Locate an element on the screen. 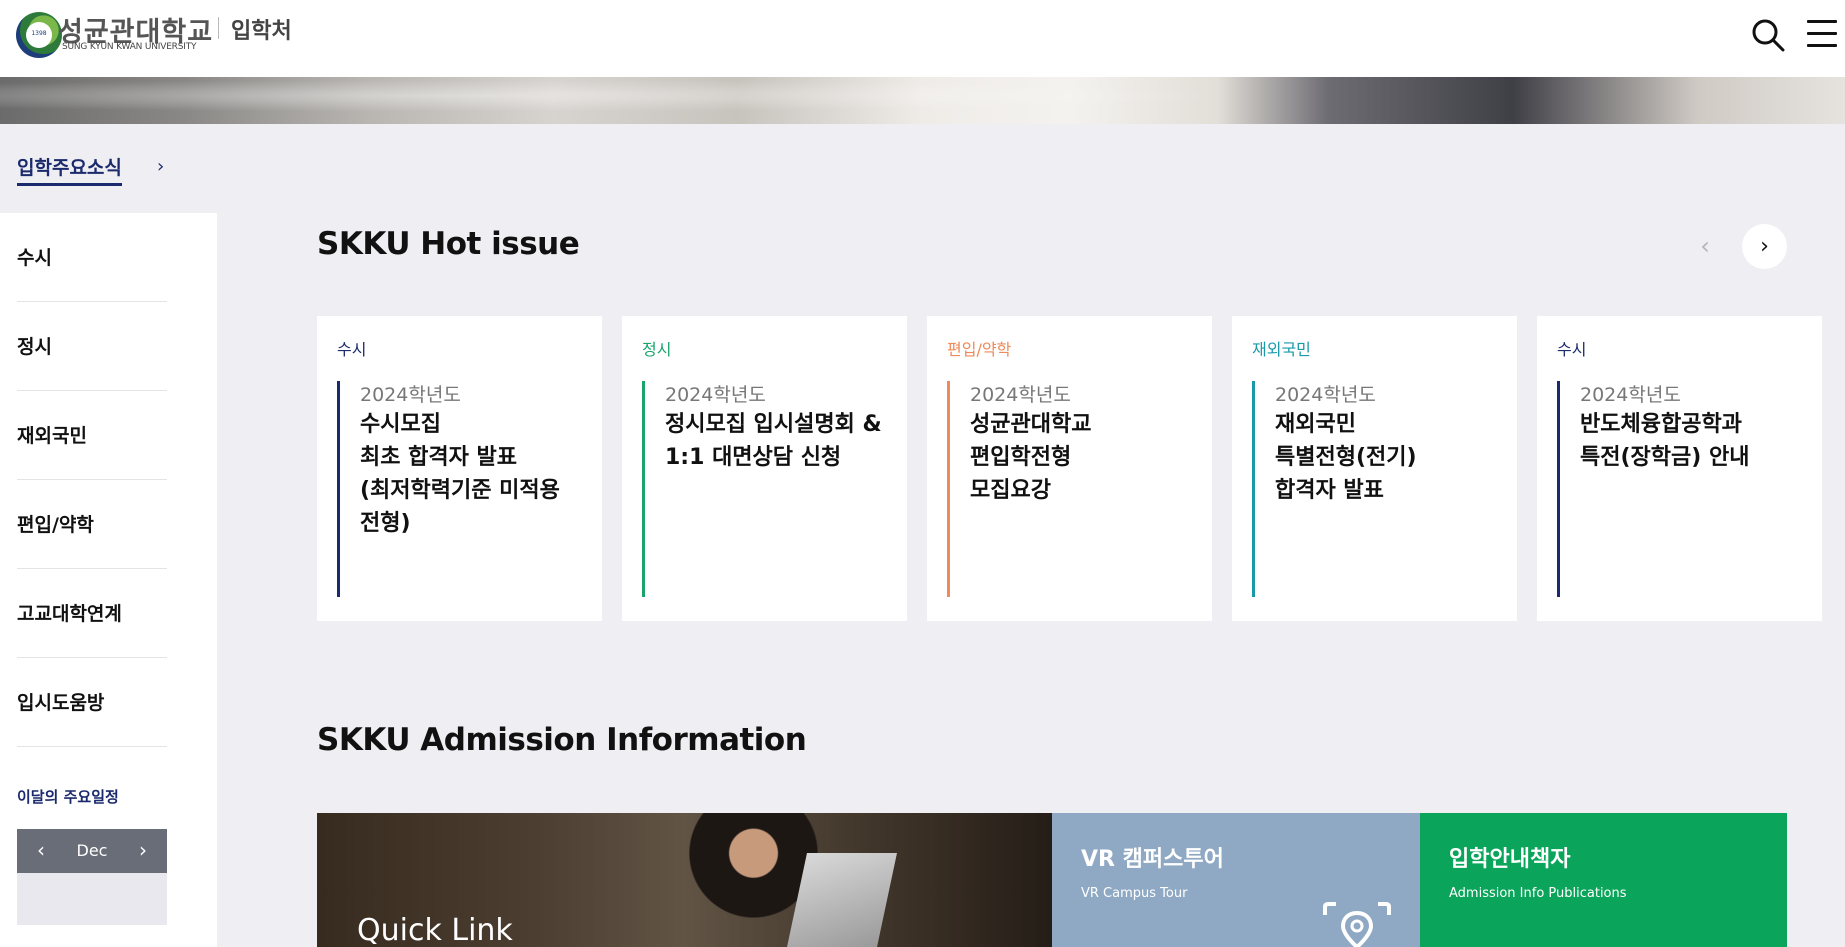 The image size is (1845, 947). sidebar-item-label: 고교대학연계 is located at coordinates (69, 614).